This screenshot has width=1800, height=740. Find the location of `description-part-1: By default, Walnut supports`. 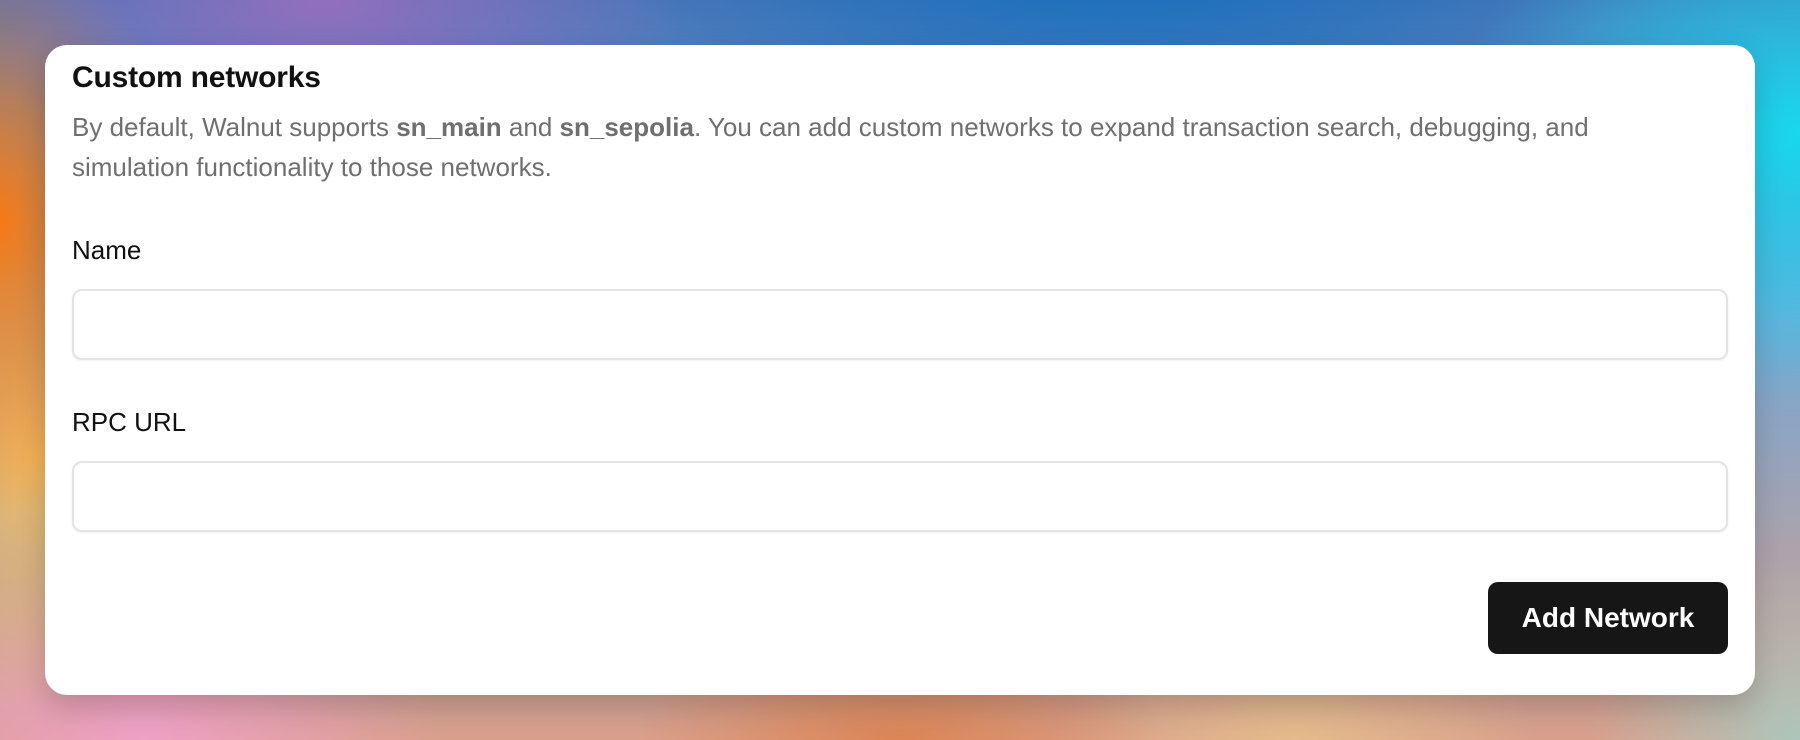

description-part-1: By default, Walnut supports is located at coordinates (234, 127).